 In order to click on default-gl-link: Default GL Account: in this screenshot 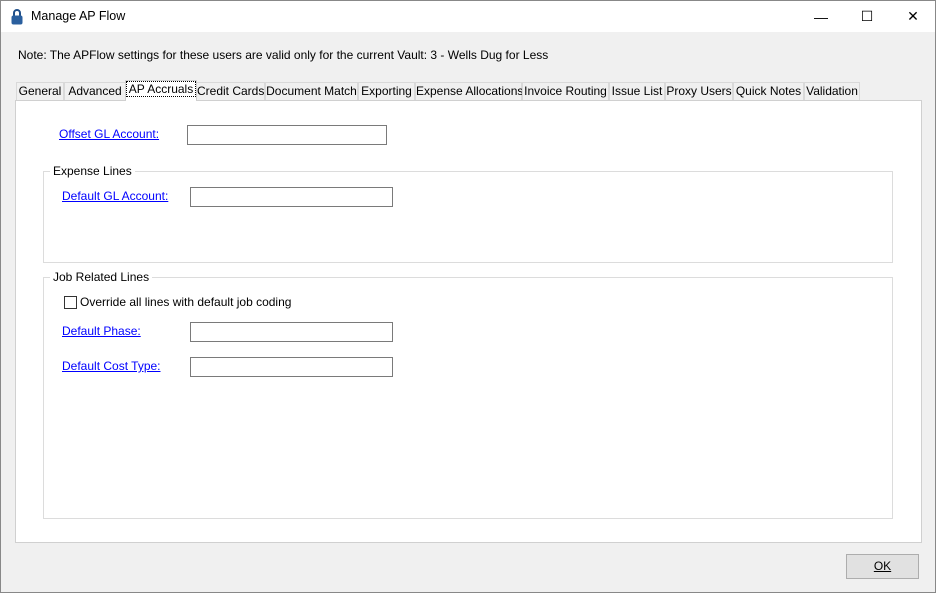, I will do `click(115, 196)`.